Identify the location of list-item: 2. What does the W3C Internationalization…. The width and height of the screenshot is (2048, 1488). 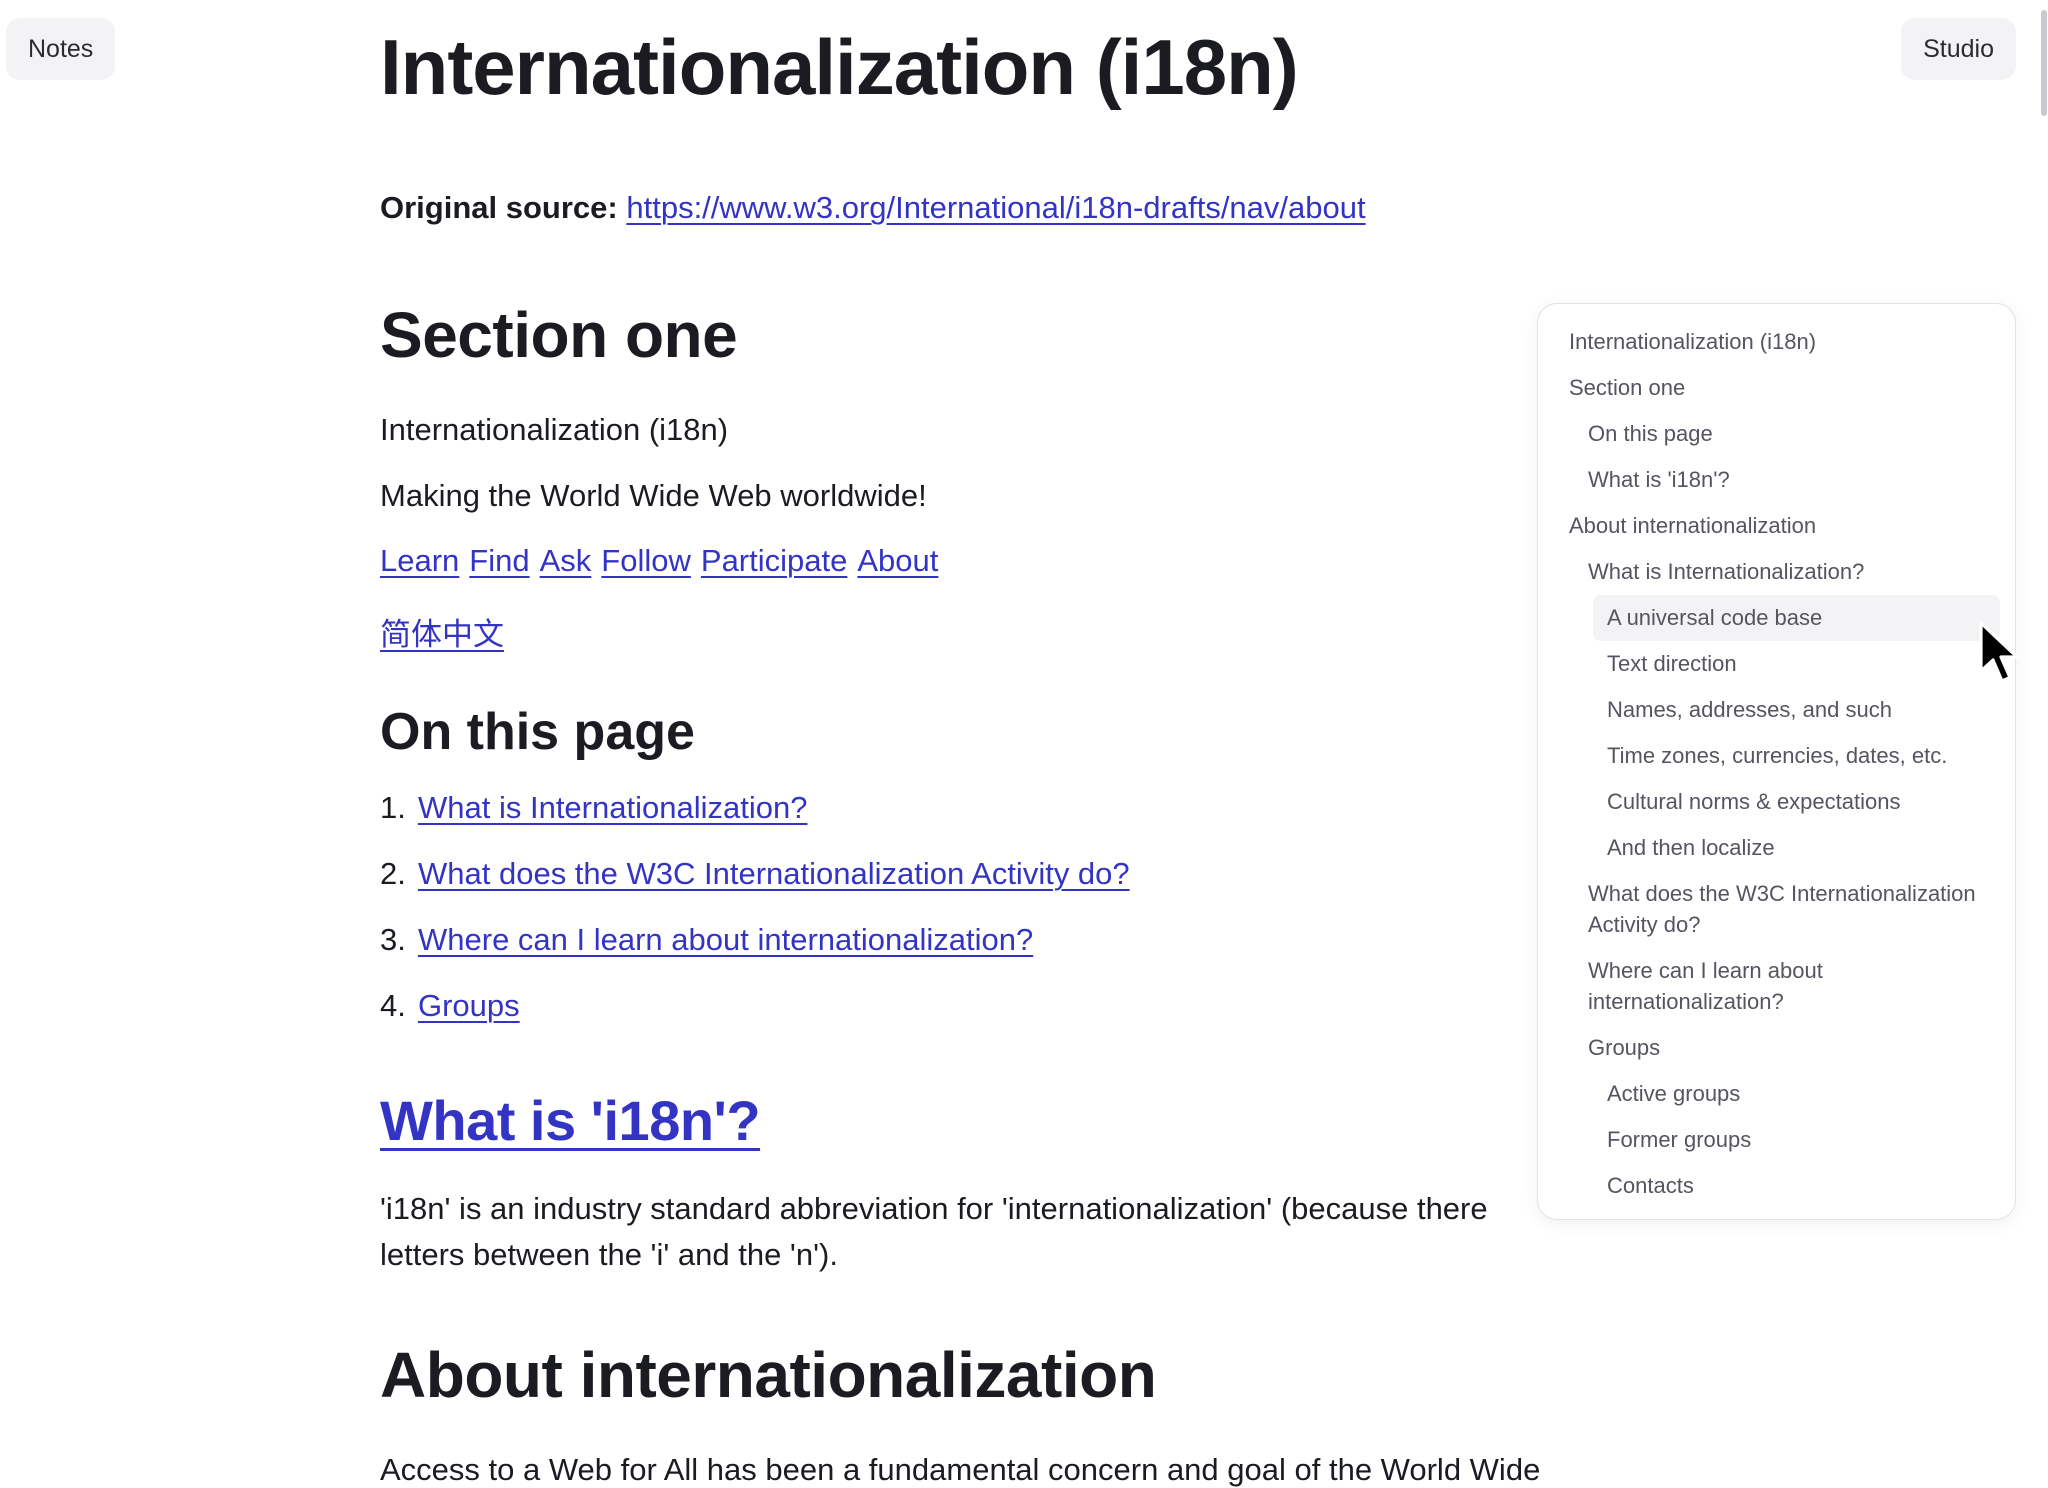
(755, 889).